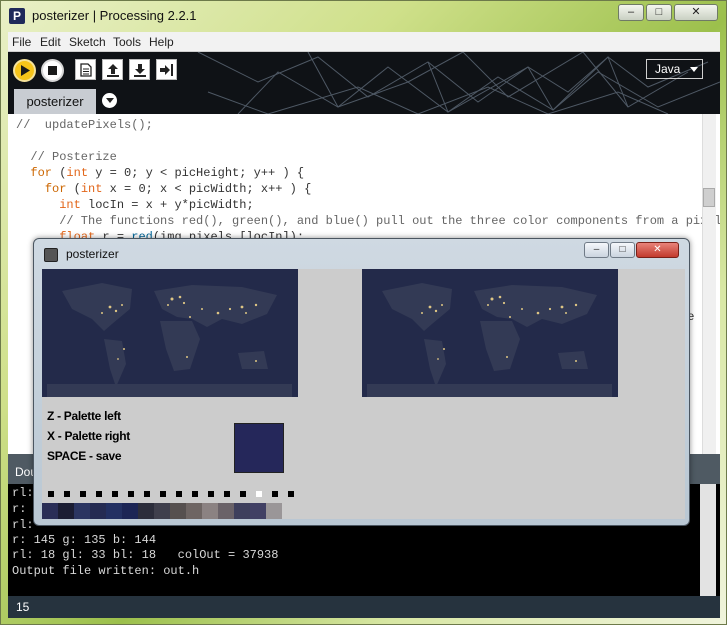  Describe the element at coordinates (364, 16) in the screenshot. I see `title-bar: P posterizer | Processing 2.2.1 – □ ✕` at that location.